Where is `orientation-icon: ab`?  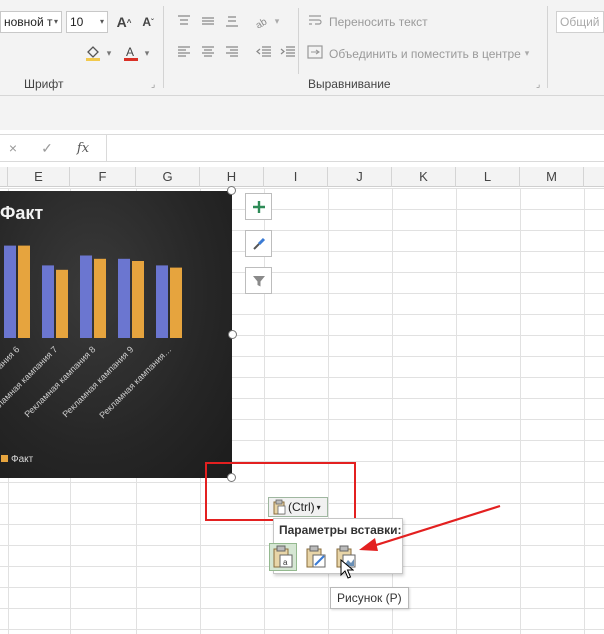 orientation-icon: ab is located at coordinates (262, 21).